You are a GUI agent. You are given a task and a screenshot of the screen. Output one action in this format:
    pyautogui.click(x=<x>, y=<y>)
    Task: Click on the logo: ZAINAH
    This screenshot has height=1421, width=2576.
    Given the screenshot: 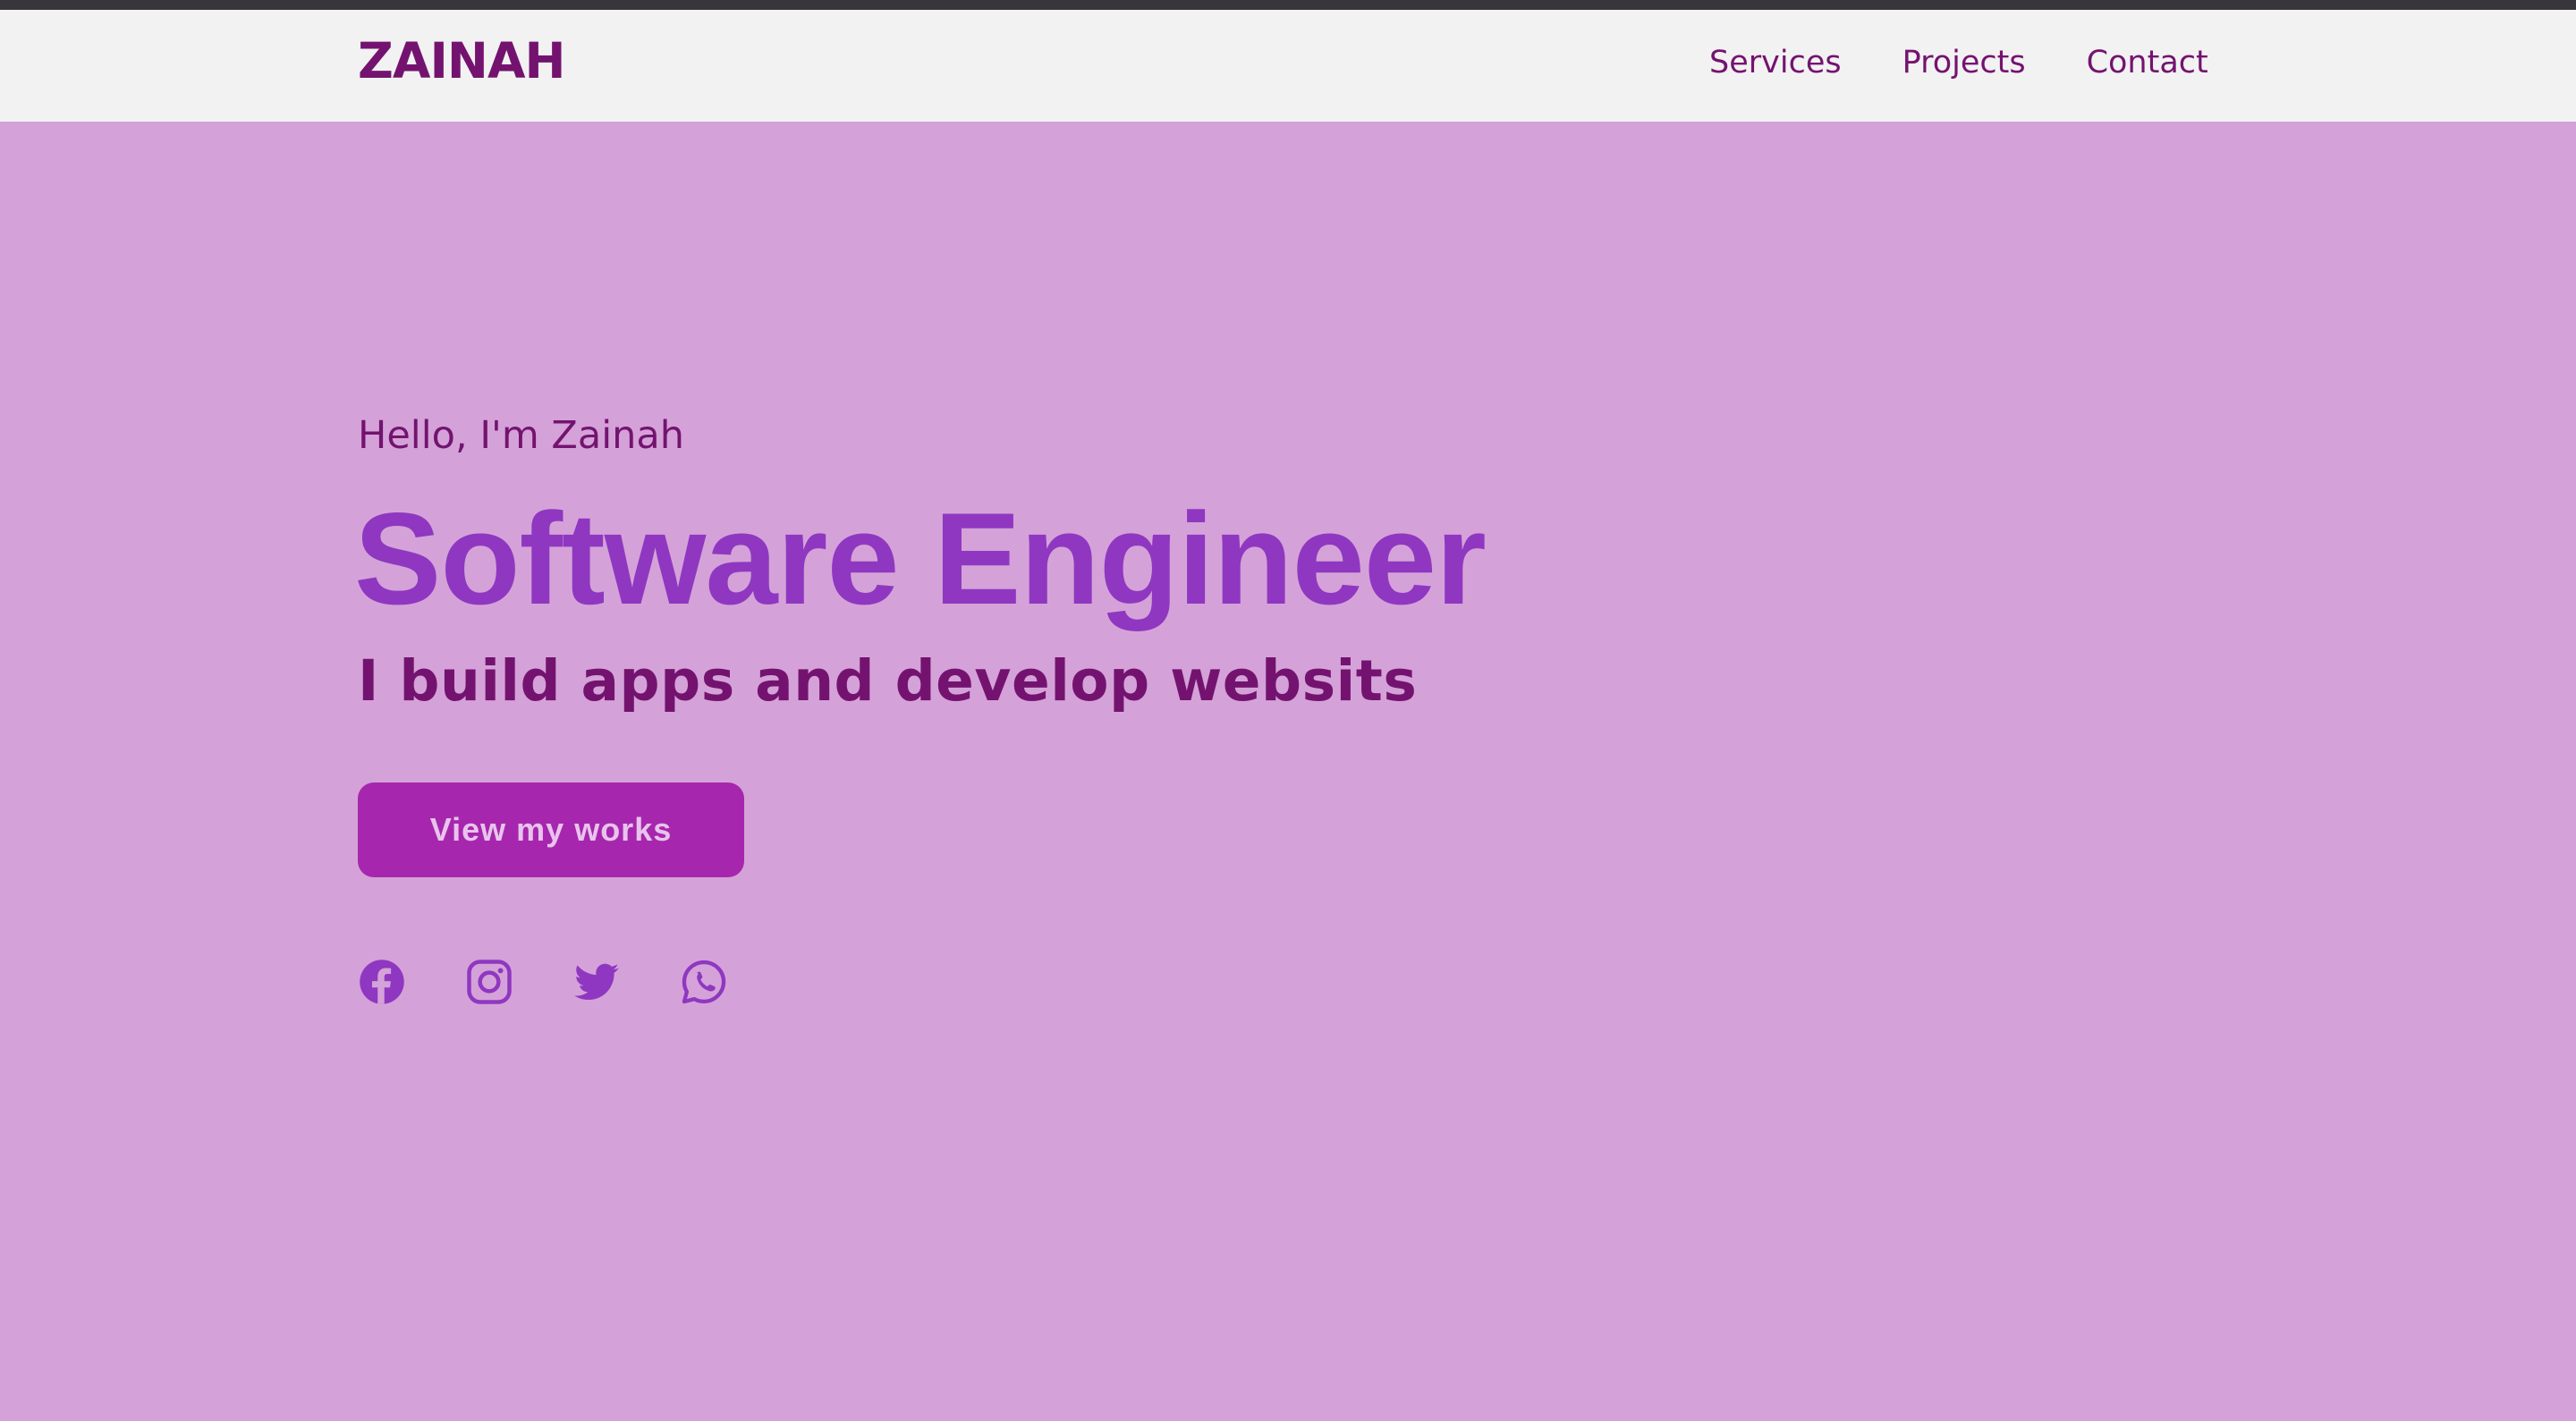 What is the action you would take?
    pyautogui.click(x=462, y=61)
    